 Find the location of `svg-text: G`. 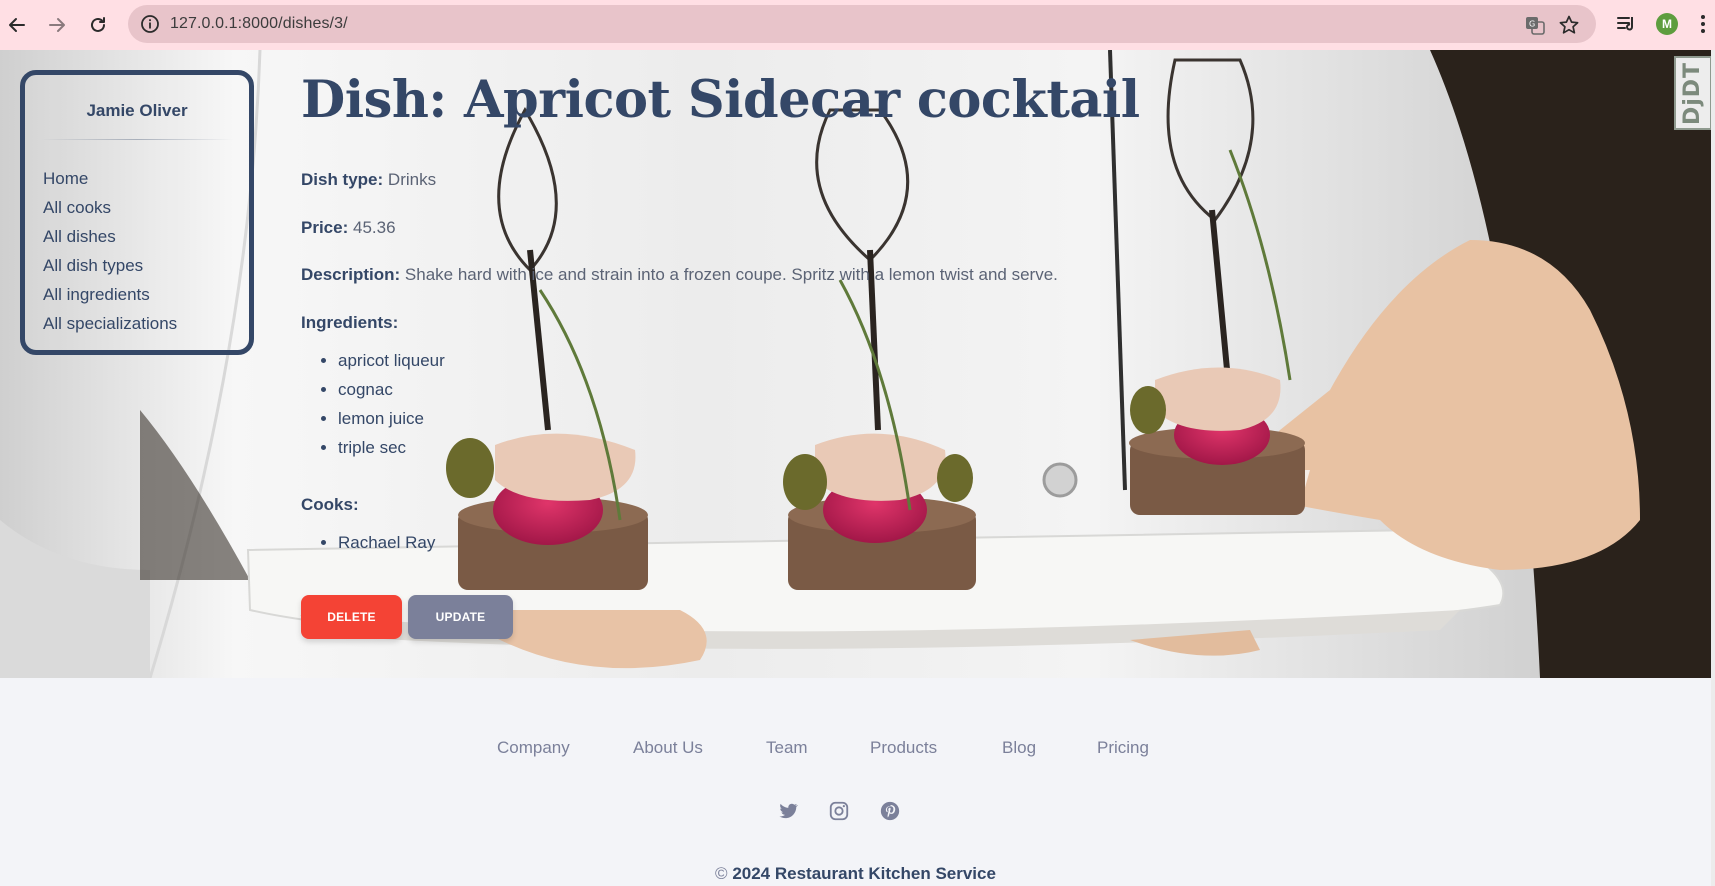

svg-text: G is located at coordinates (1532, 24).